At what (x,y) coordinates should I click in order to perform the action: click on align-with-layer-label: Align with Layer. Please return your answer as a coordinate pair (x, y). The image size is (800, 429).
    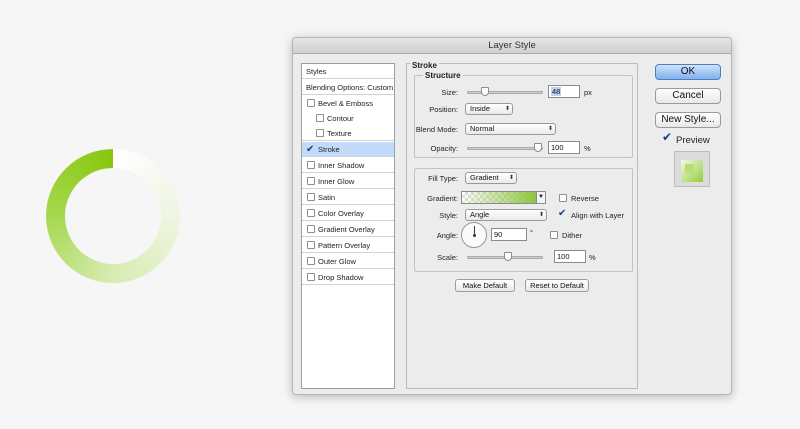
    Looking at the image, I should click on (597, 215).